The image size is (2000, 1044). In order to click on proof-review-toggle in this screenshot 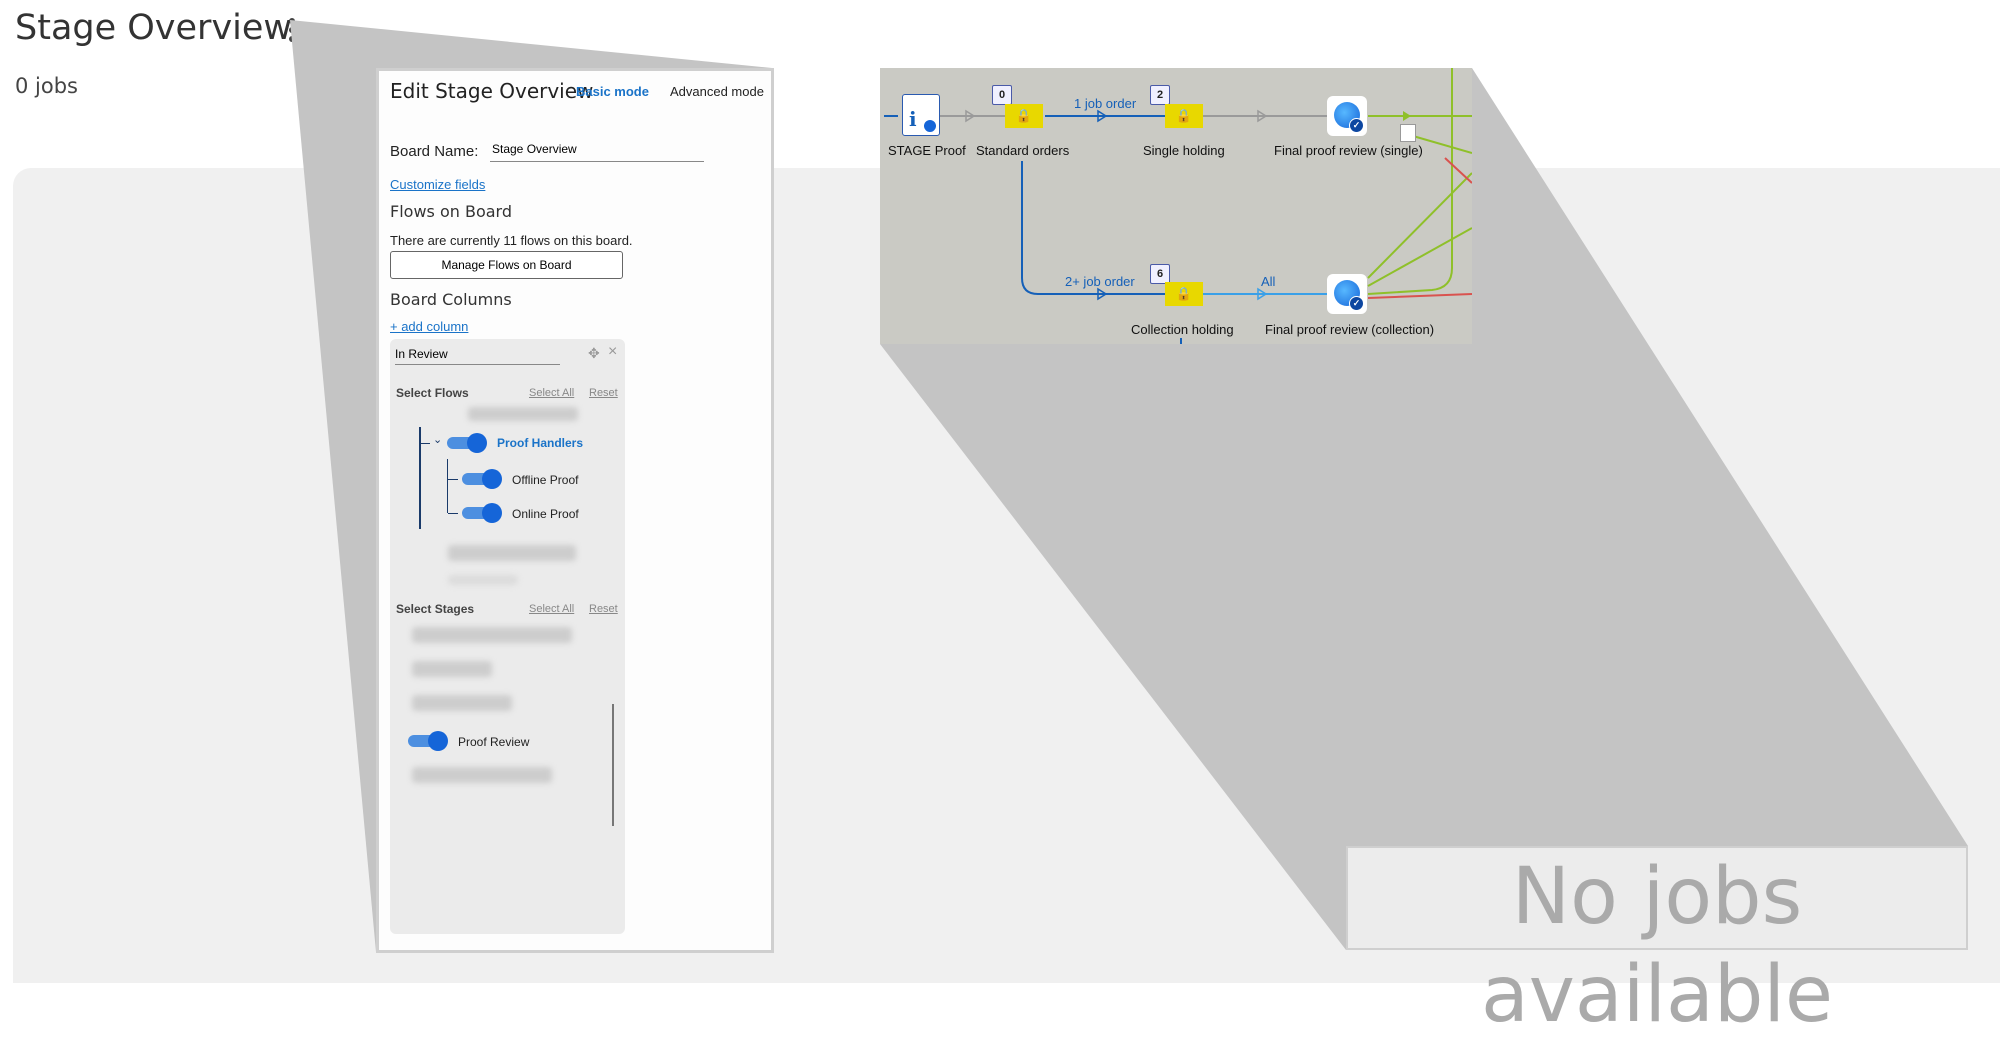, I will do `click(428, 741)`.